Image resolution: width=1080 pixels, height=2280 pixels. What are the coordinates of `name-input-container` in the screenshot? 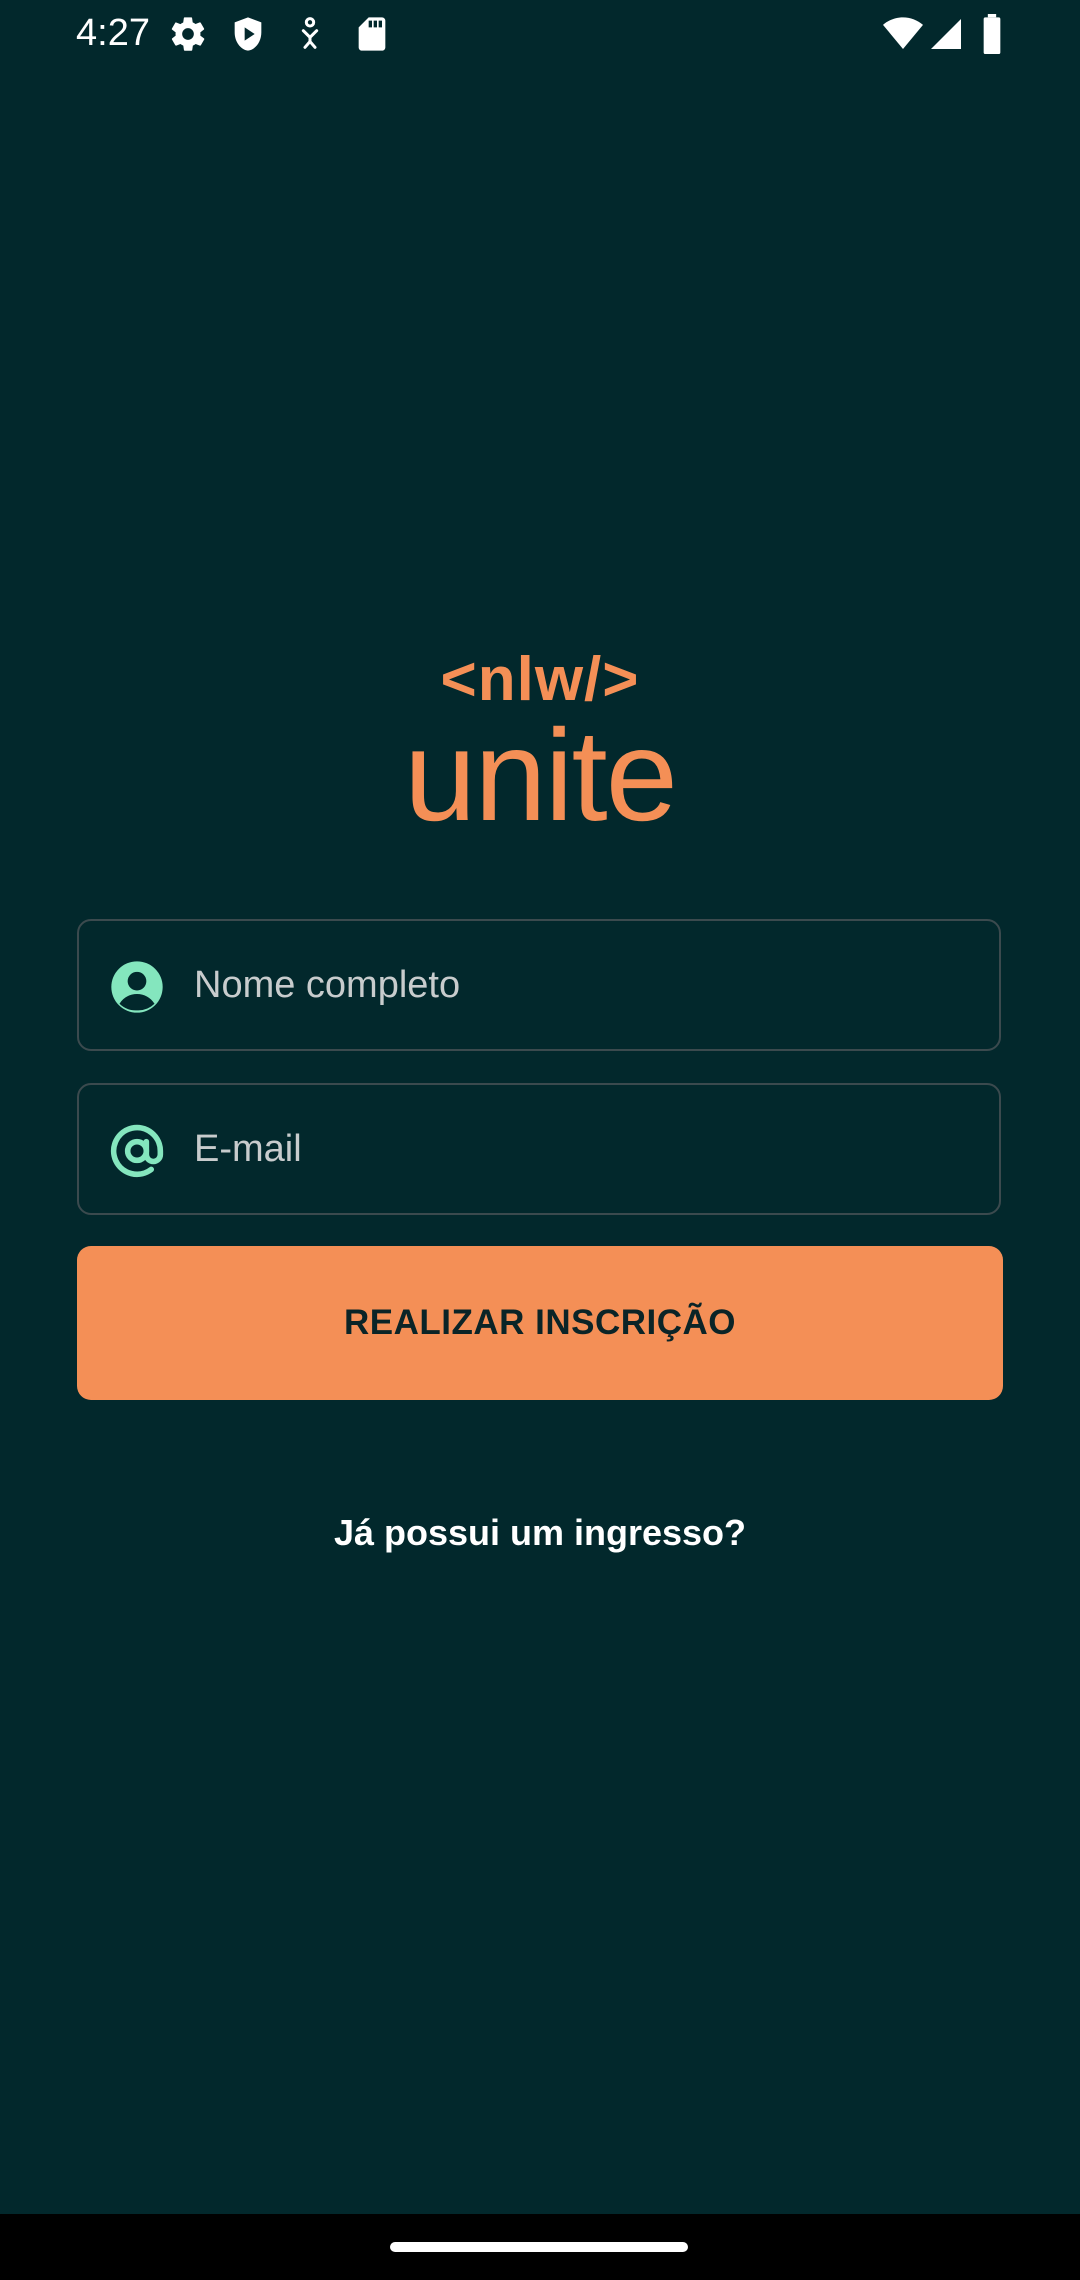 It's located at (539, 985).